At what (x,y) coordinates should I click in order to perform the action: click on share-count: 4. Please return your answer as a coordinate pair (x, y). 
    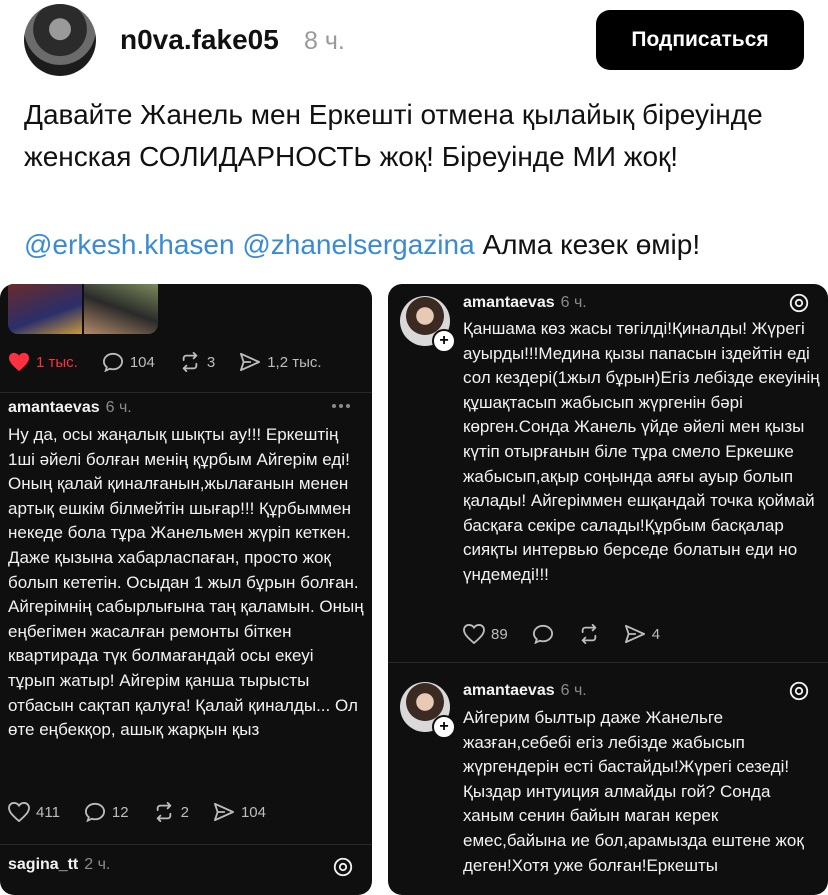
    Looking at the image, I should click on (656, 634).